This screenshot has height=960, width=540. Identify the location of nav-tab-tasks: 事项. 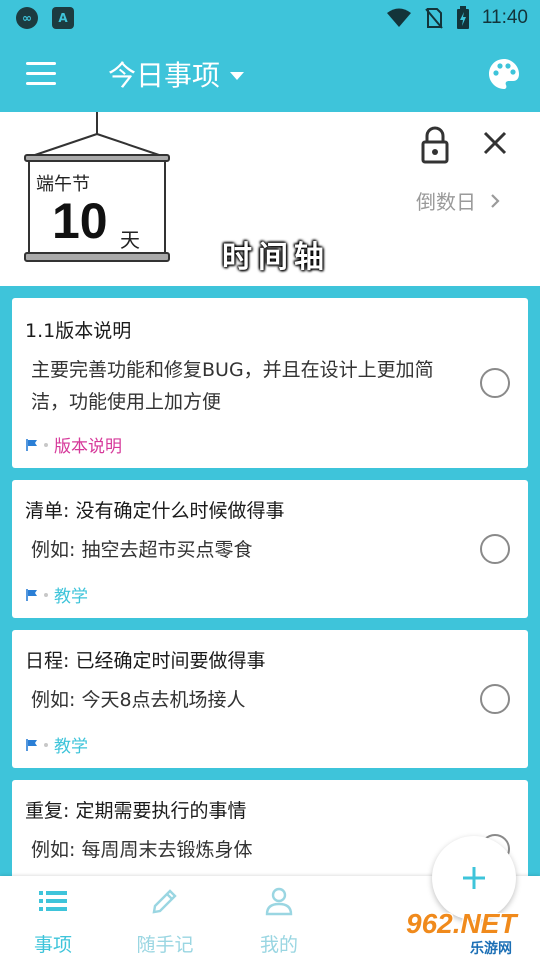
(53, 921).